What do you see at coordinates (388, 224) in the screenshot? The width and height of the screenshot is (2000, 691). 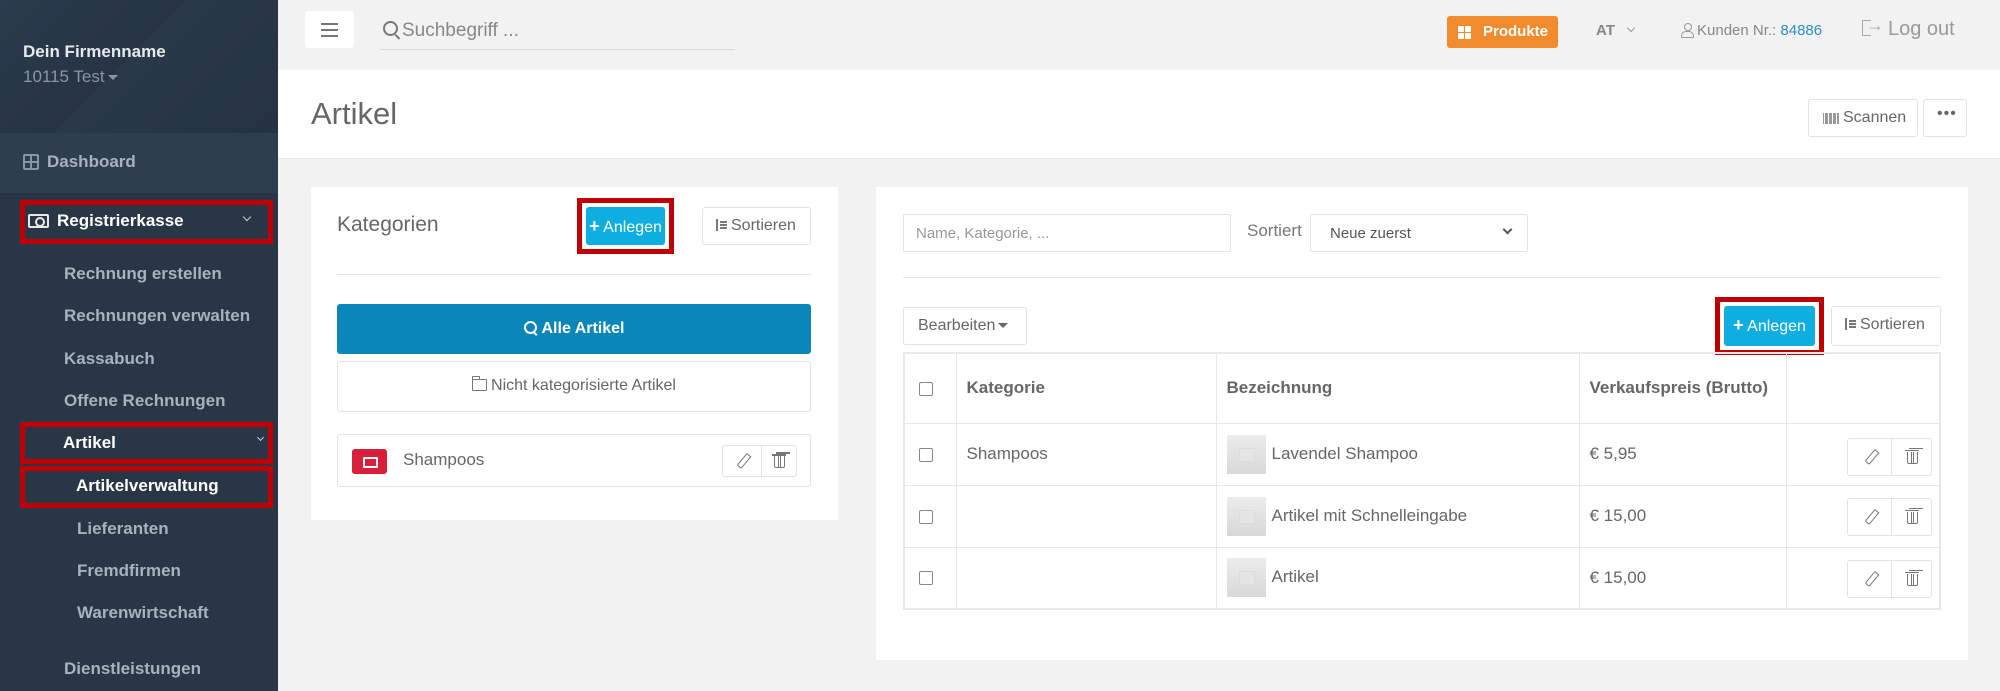 I see `categories-title: Kategorien` at bounding box center [388, 224].